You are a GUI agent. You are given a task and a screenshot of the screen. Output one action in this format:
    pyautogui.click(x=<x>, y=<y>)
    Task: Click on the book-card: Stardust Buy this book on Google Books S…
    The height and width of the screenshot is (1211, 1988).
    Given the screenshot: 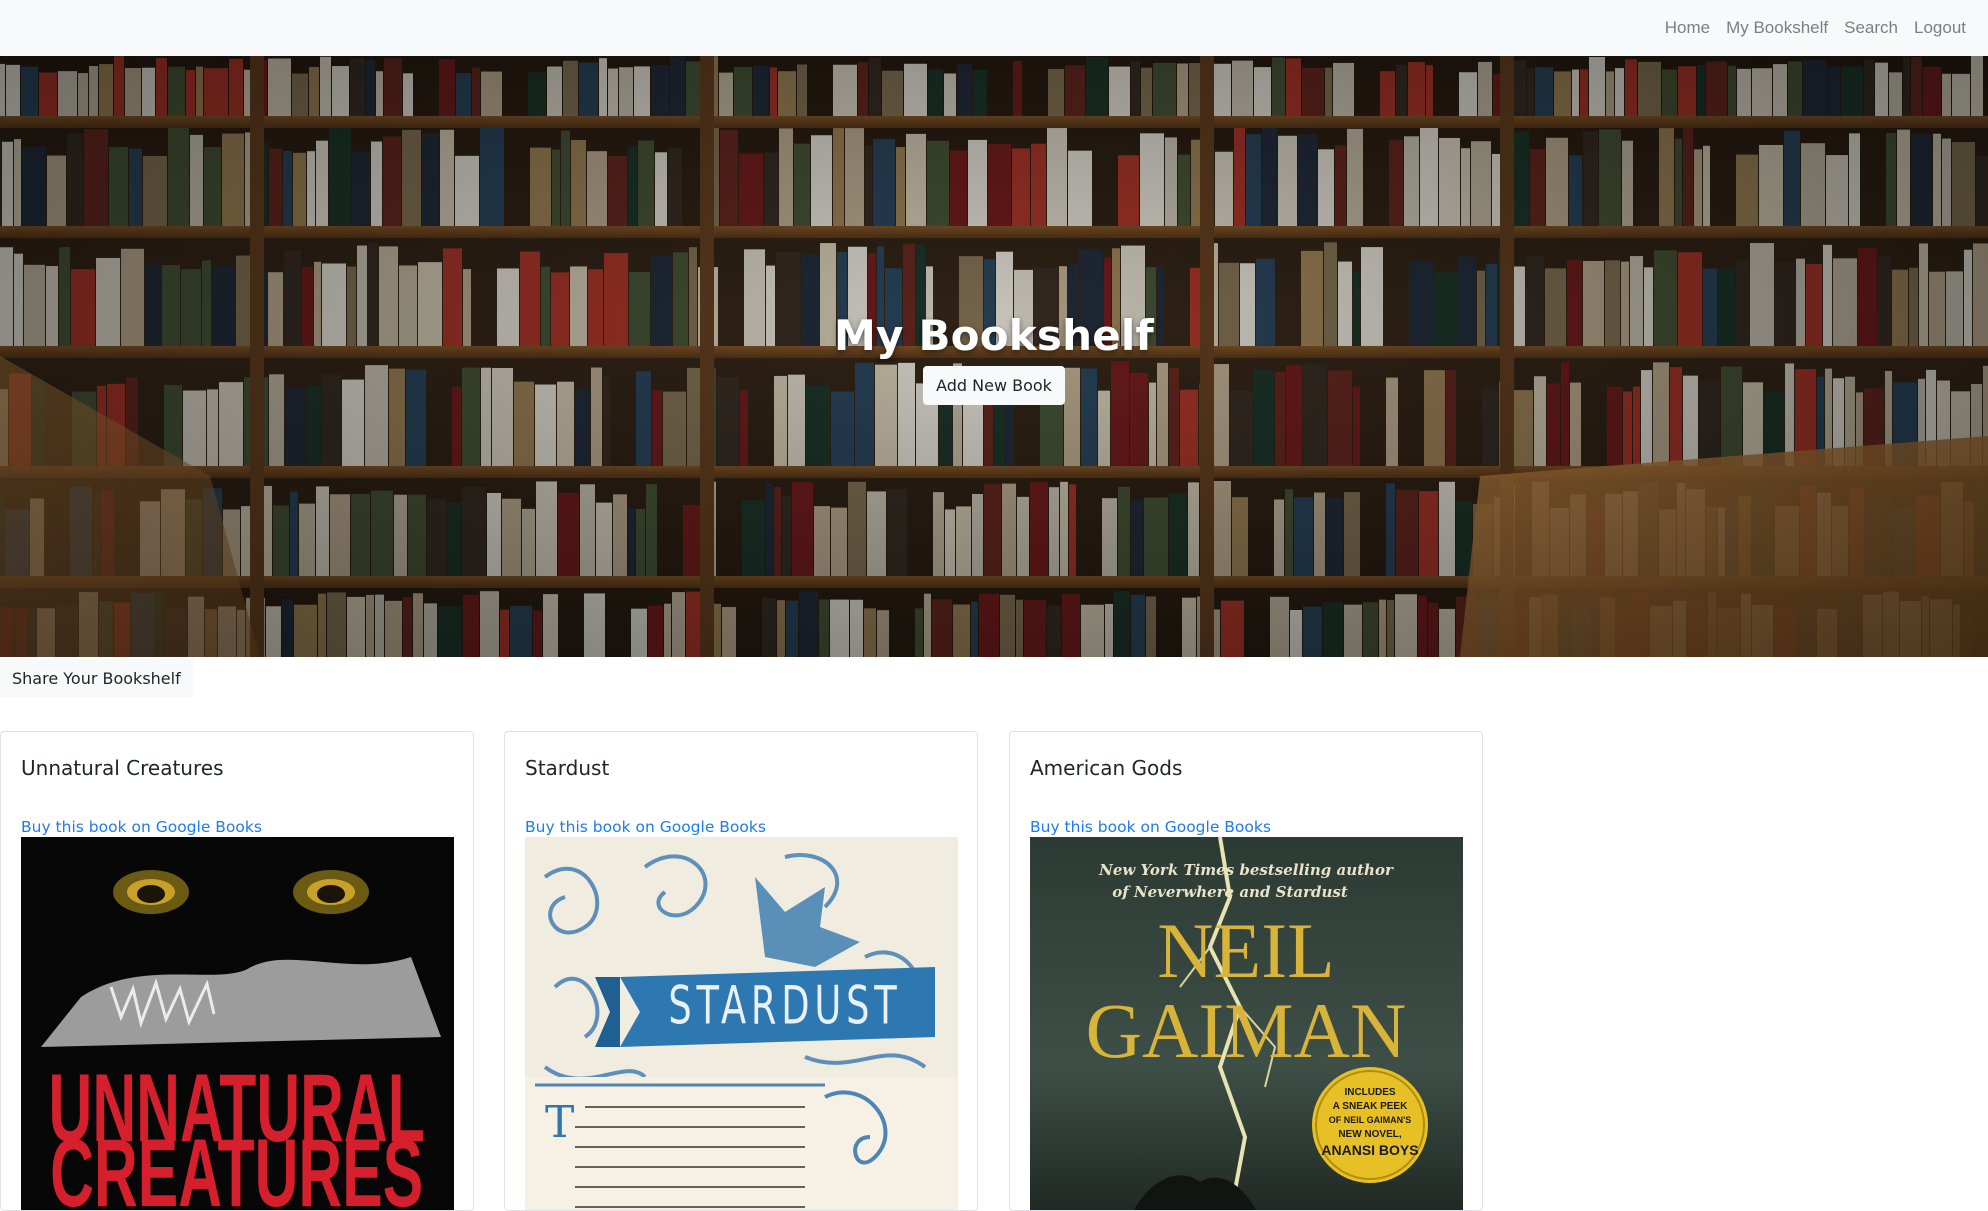 What is the action you would take?
    pyautogui.click(x=741, y=971)
    